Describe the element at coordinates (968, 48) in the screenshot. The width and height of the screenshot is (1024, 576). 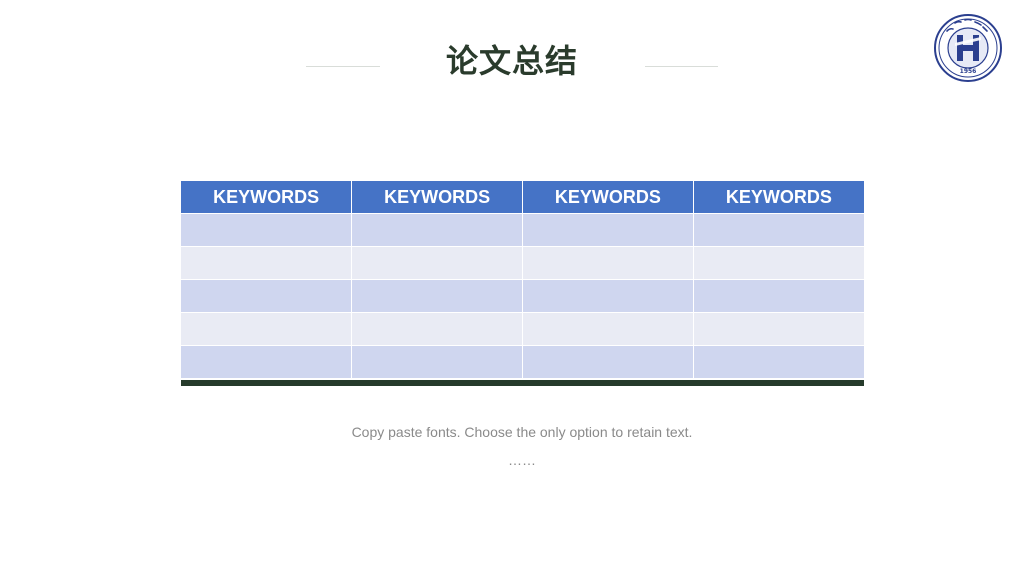
I see `university-seal-icon: 1956` at that location.